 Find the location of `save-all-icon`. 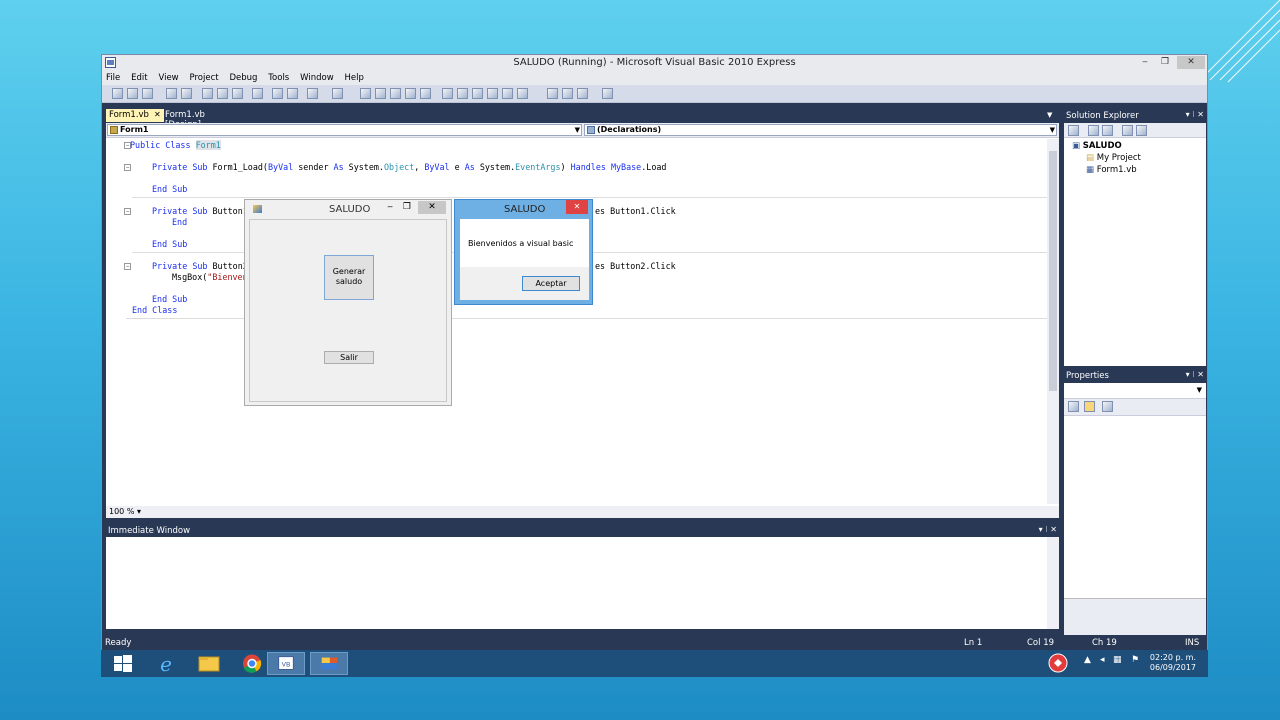

save-all-icon is located at coordinates (186, 93).